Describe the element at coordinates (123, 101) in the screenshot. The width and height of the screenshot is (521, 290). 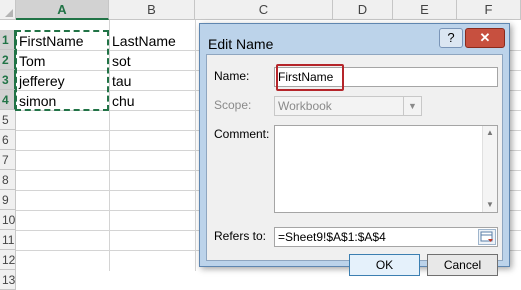
I see `cell-b4: chu` at that location.